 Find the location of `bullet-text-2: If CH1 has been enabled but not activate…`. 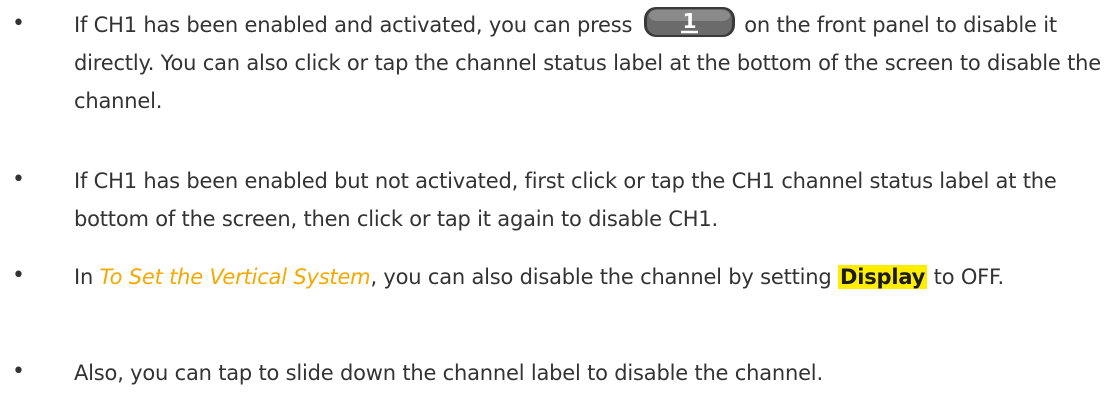

bullet-text-2: If CH1 has been enabled but not activate… is located at coordinates (565, 200).